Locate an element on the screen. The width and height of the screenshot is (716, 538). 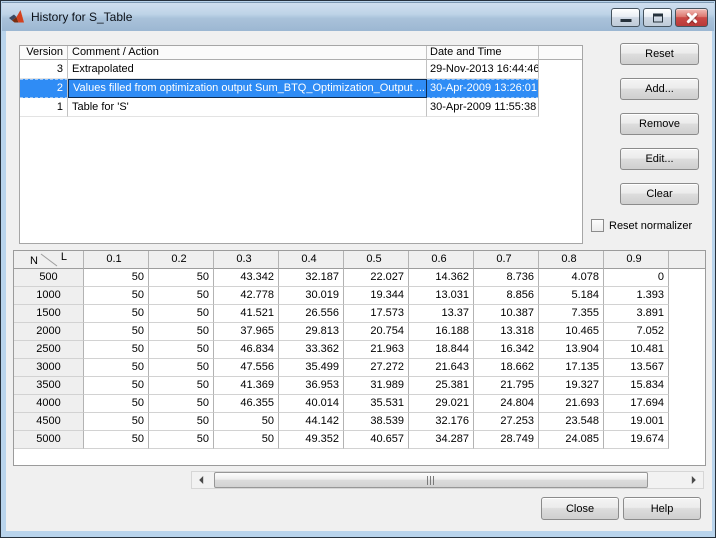
data-cell: 7.052 is located at coordinates (636, 332).